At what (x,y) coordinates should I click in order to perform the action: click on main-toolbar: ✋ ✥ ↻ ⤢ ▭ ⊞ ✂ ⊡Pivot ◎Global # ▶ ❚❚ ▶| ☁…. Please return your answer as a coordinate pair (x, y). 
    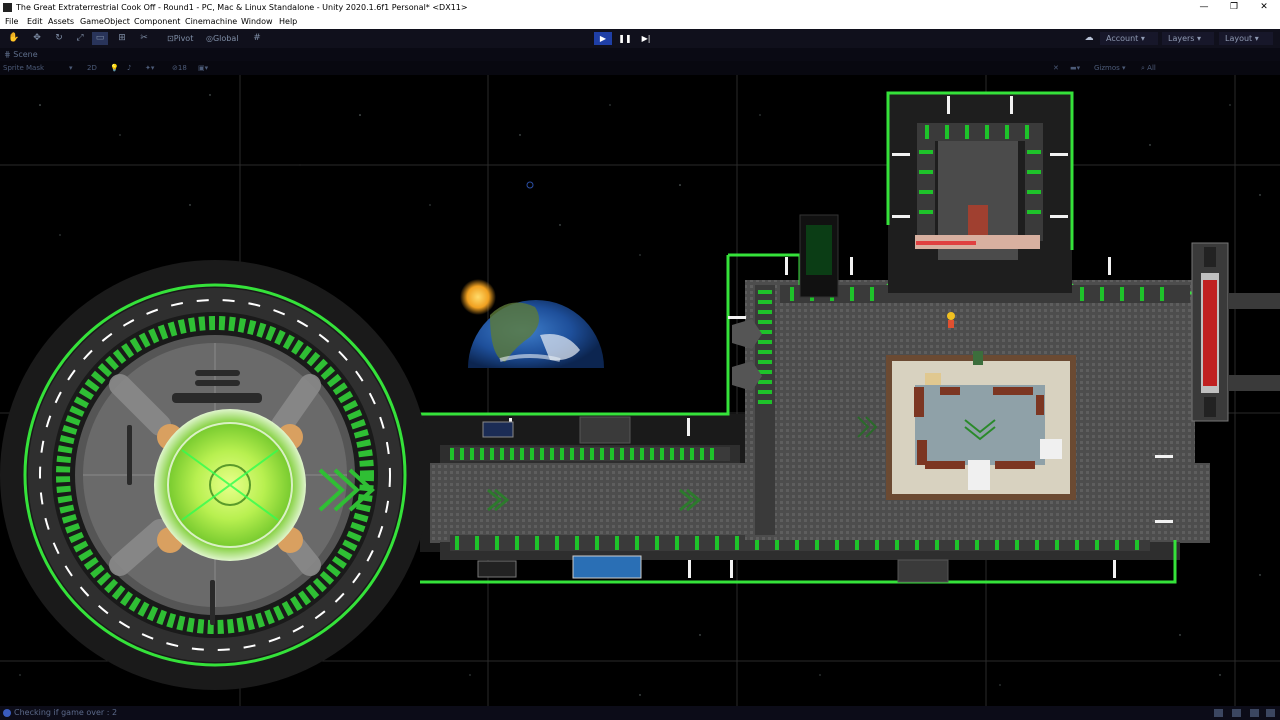
    Looking at the image, I should click on (640, 38).